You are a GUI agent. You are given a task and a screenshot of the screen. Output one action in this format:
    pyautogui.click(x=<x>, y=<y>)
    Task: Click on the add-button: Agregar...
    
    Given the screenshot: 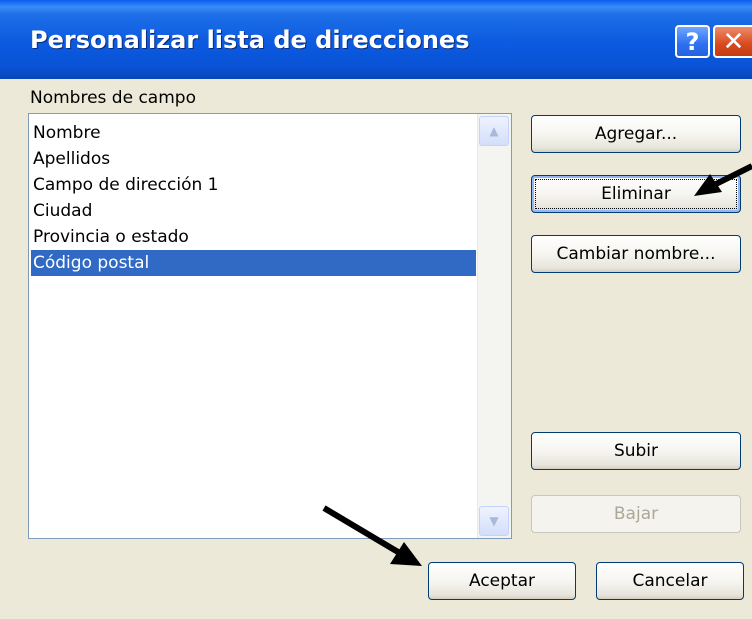 What is the action you would take?
    pyautogui.click(x=636, y=134)
    